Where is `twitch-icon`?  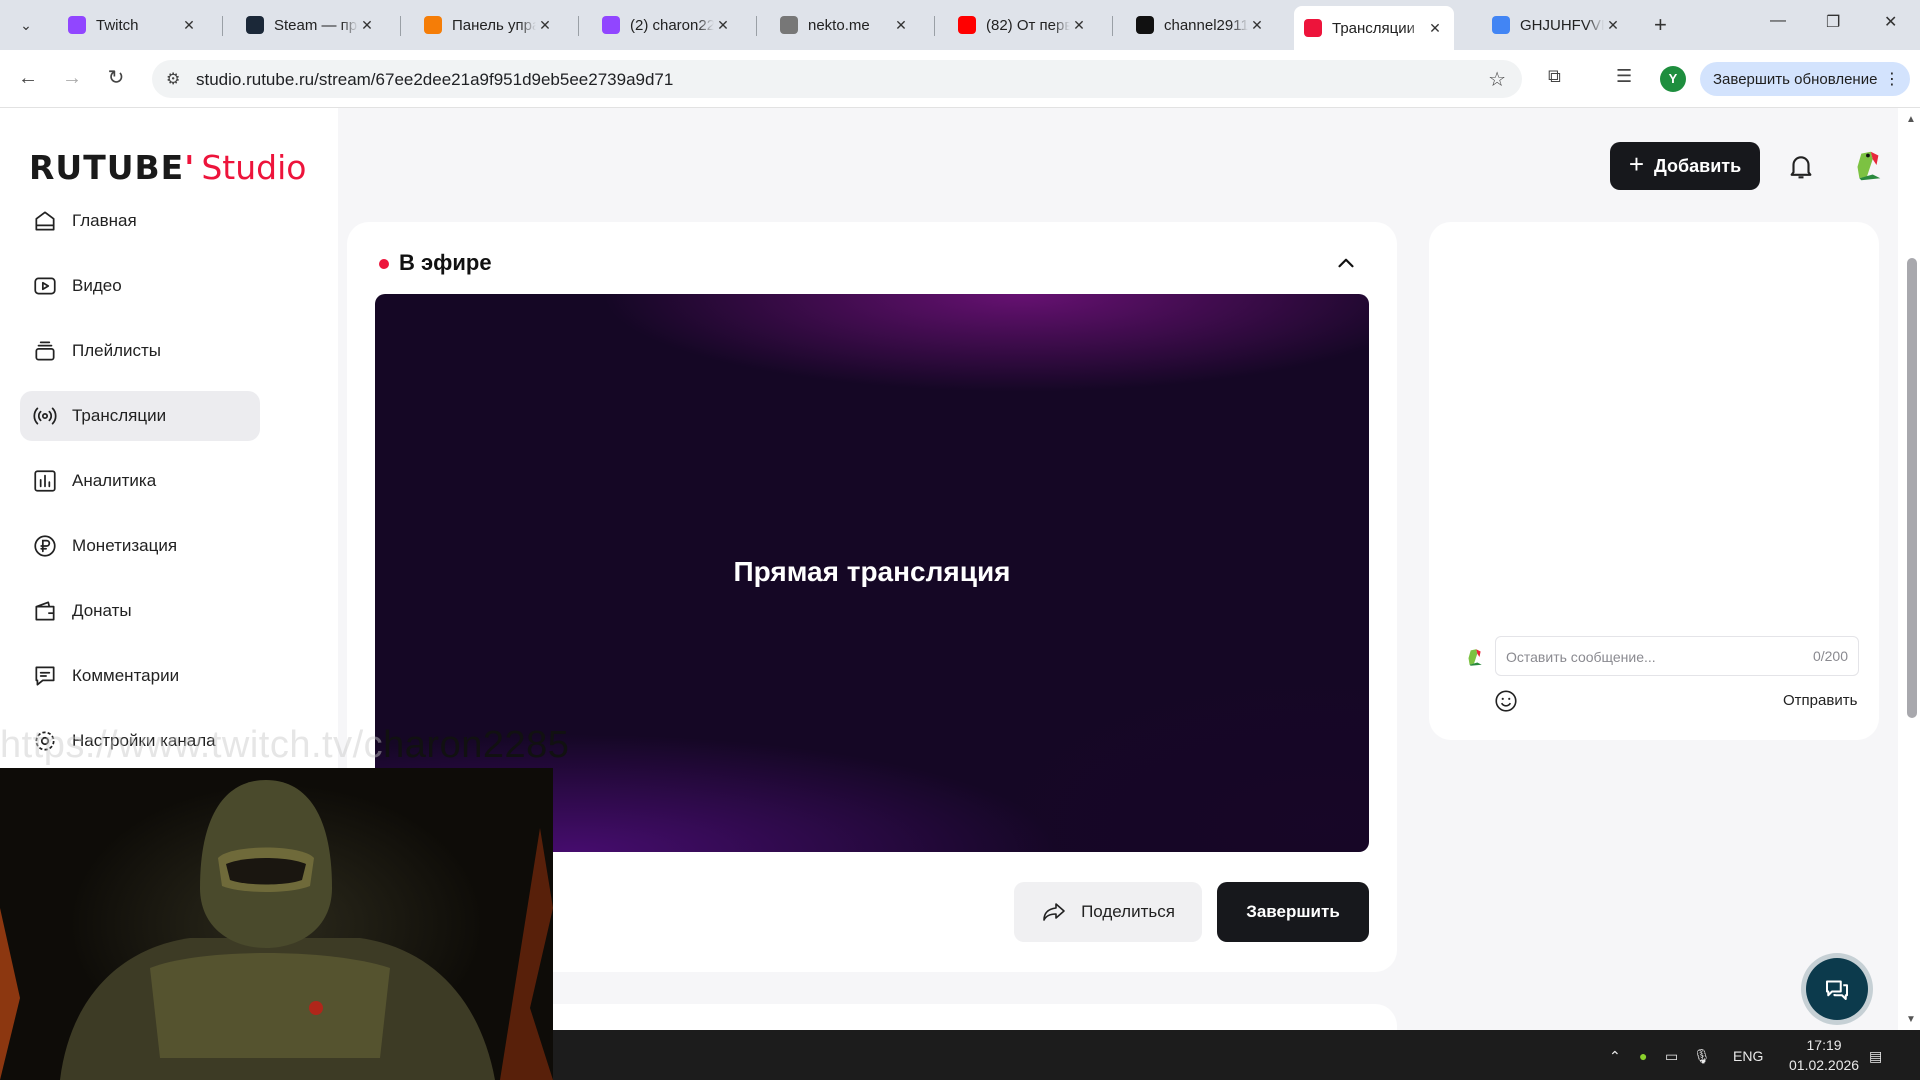
twitch-icon is located at coordinates (611, 25).